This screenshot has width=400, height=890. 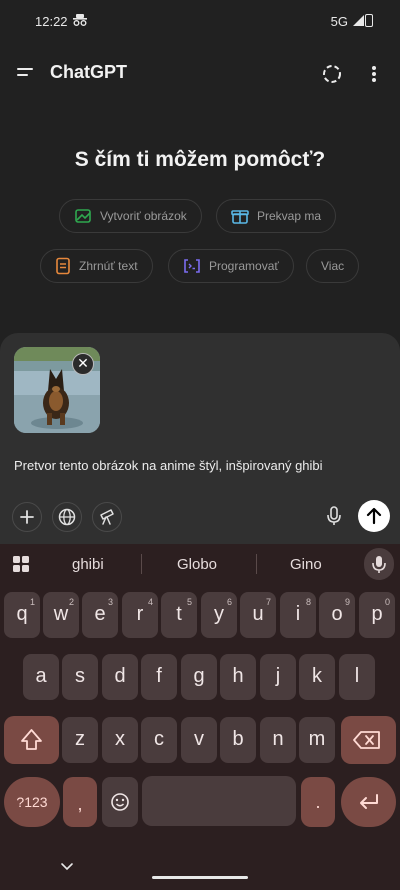 I want to click on key-j: j, so click(x=278, y=677).